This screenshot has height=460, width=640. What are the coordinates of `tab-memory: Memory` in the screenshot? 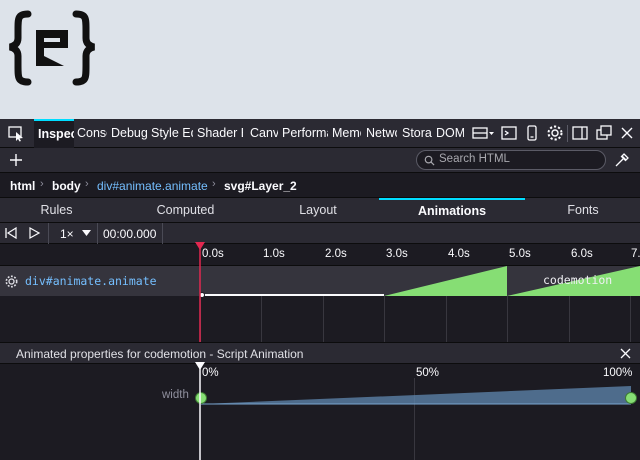 It's located at (346, 133).